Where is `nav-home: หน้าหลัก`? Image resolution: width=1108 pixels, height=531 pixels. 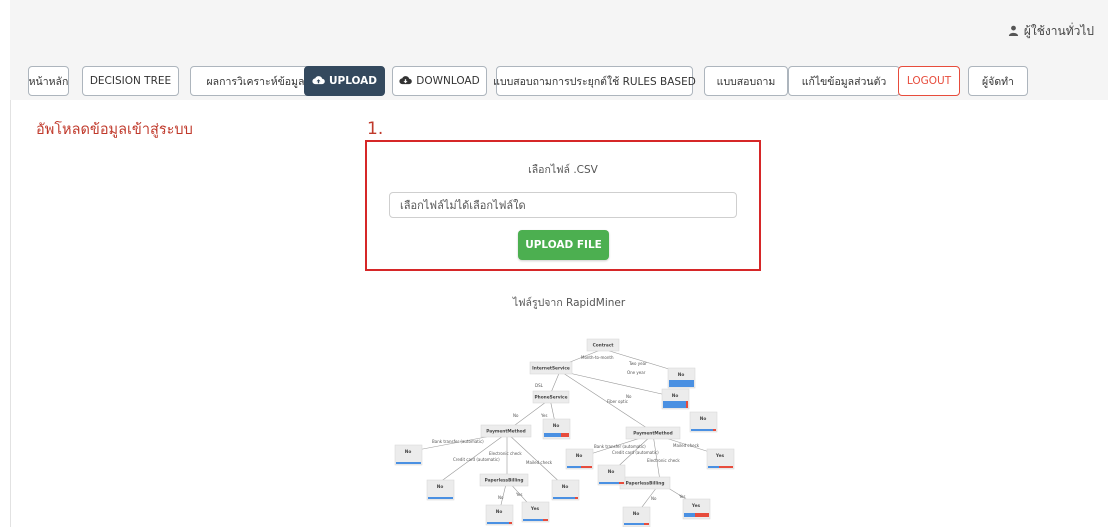 nav-home: หน้าหลัก is located at coordinates (48, 81).